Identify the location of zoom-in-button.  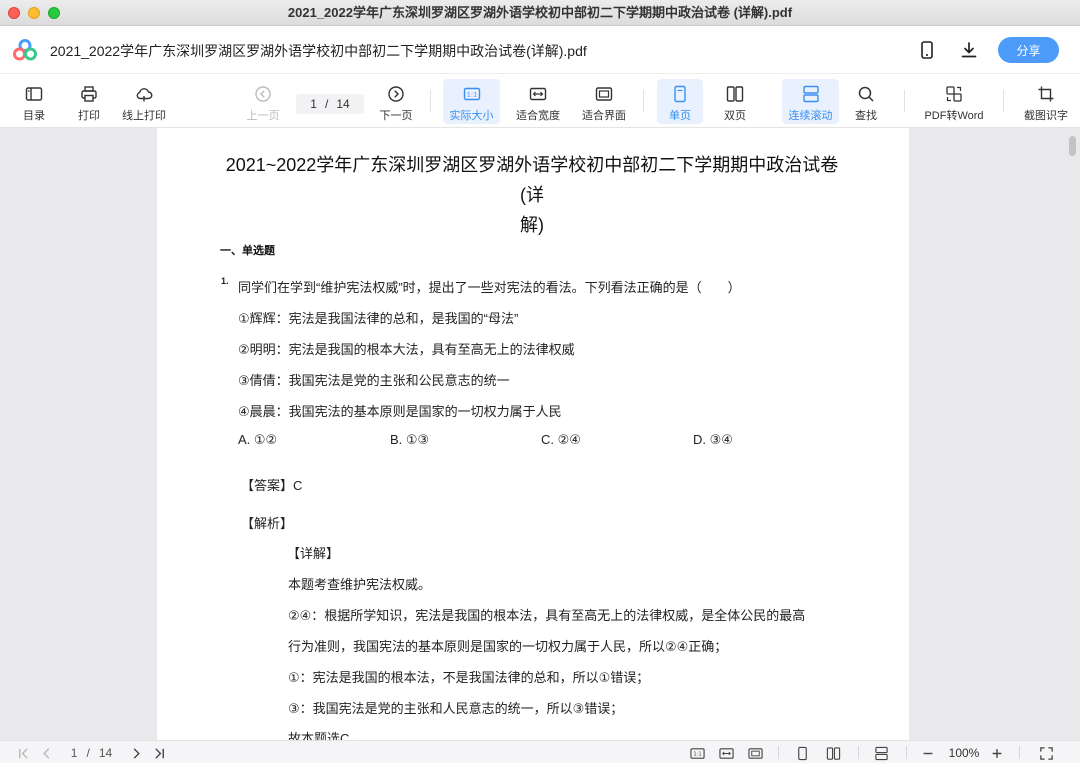
(997, 753).